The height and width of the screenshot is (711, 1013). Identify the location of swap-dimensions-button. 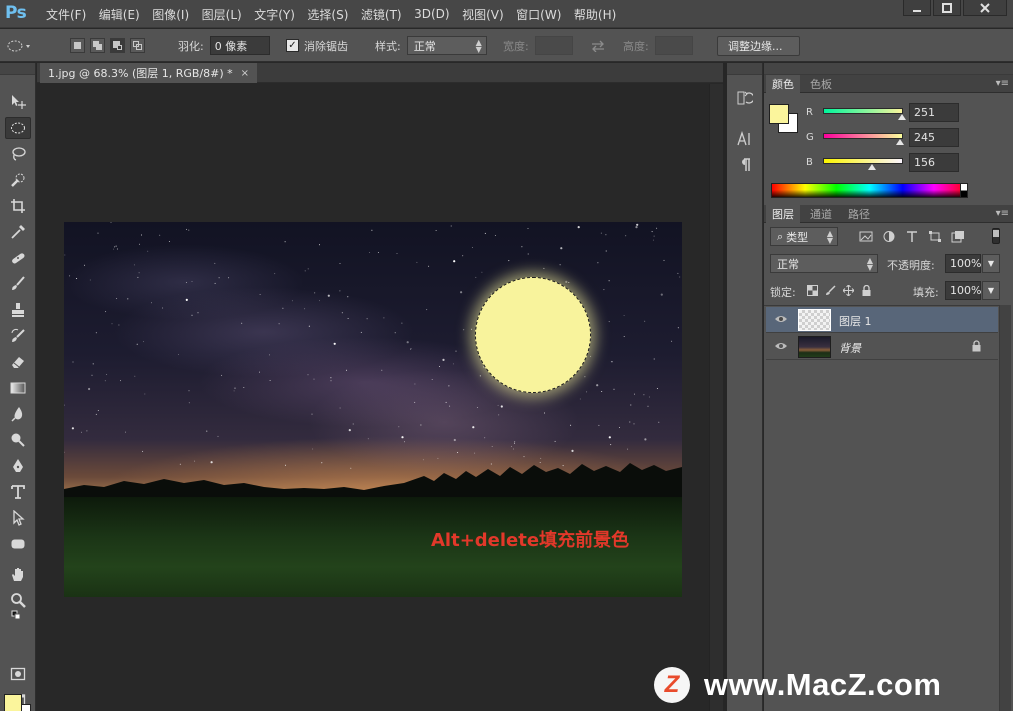
(598, 45).